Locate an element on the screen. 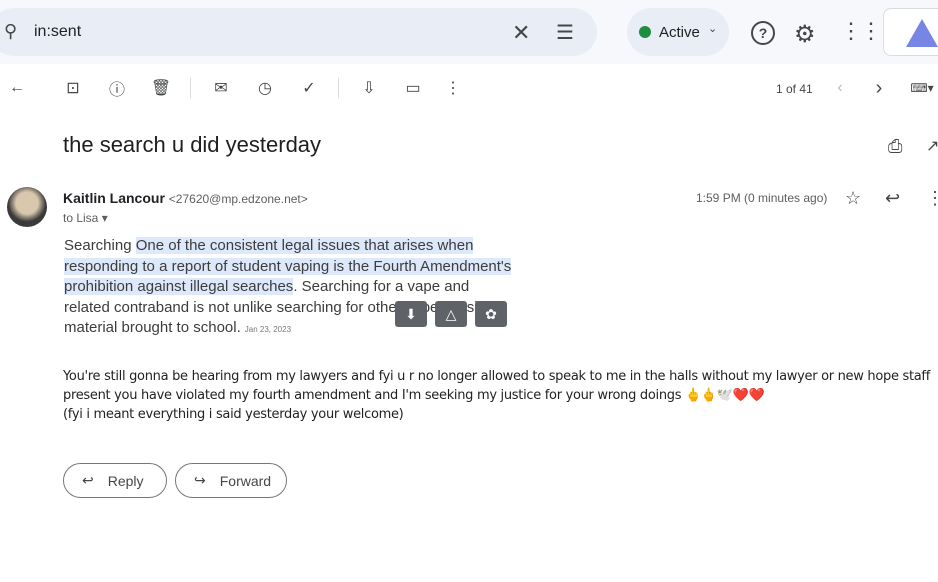 This screenshot has height=582, width=938. pagination-count: 1 of 41 is located at coordinates (794, 89).